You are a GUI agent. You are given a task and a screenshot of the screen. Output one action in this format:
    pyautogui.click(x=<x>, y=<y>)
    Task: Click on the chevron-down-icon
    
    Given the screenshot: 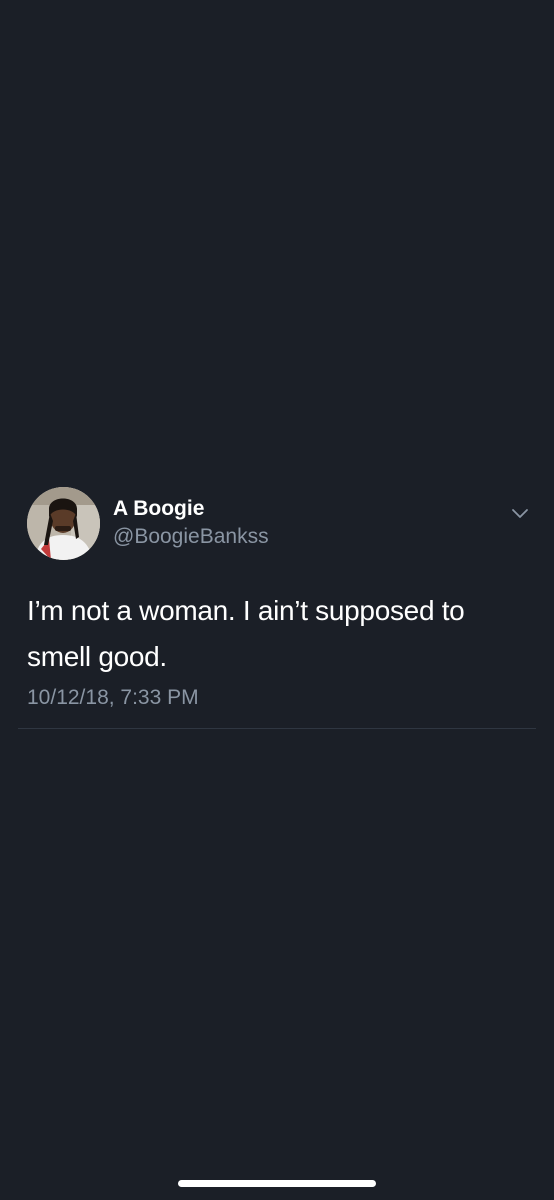 What is the action you would take?
    pyautogui.click(x=520, y=513)
    